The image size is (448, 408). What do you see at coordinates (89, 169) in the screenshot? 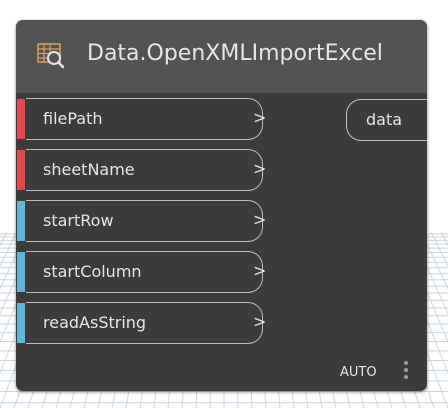
I see `input-port-label: sheetName` at bounding box center [89, 169].